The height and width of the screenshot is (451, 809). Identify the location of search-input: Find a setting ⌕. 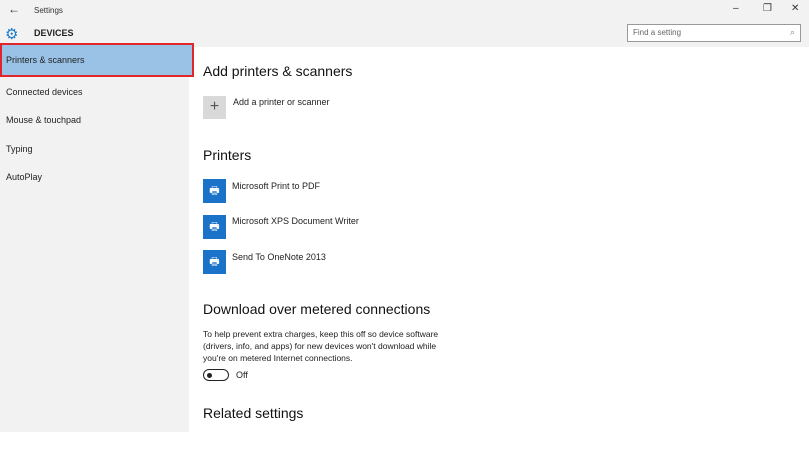
(714, 33).